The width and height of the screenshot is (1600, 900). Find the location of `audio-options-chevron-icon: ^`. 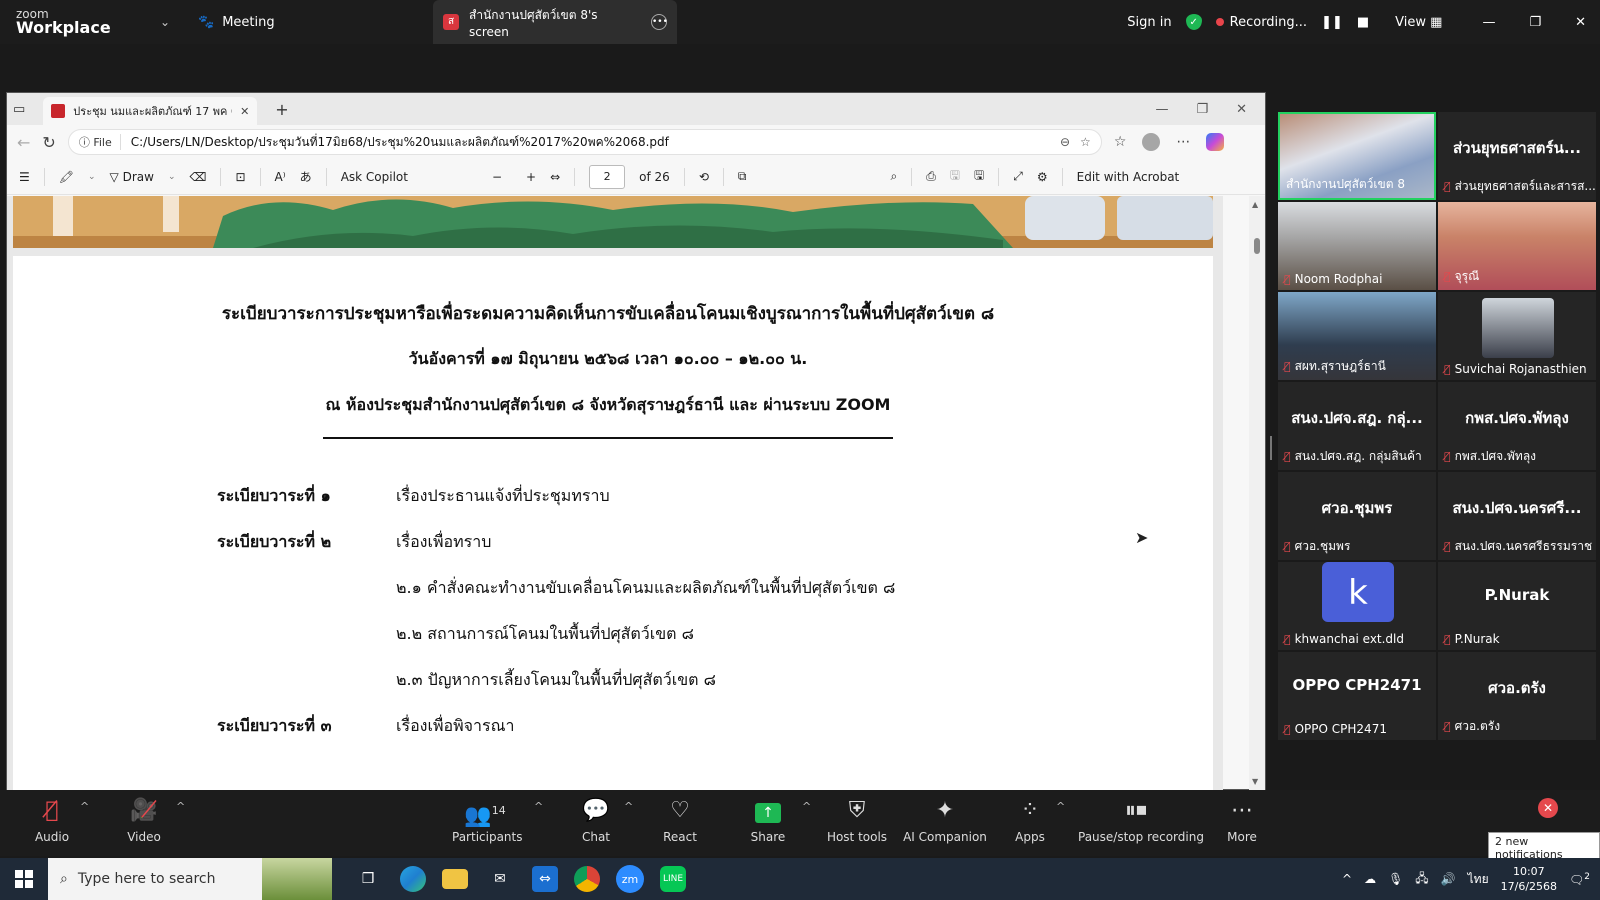

audio-options-chevron-icon: ^ is located at coordinates (84, 806).